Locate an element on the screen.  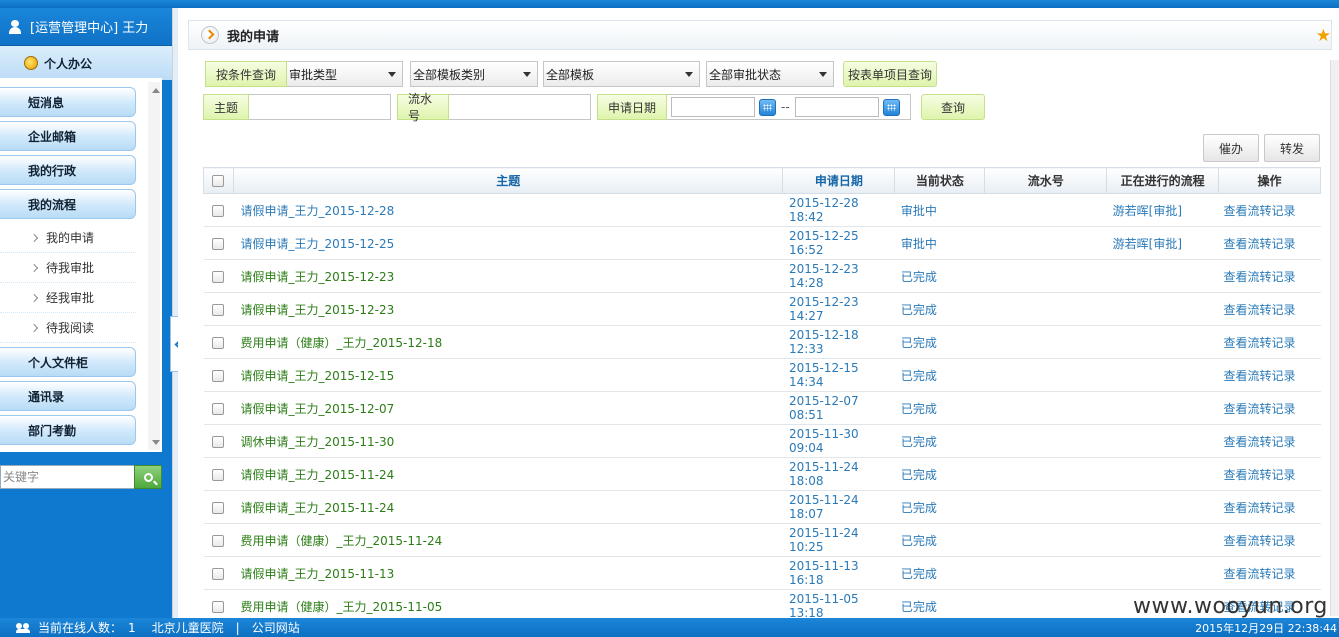
sidebar-item-file-cabinet: 个人文件柜 is located at coordinates (68, 362).